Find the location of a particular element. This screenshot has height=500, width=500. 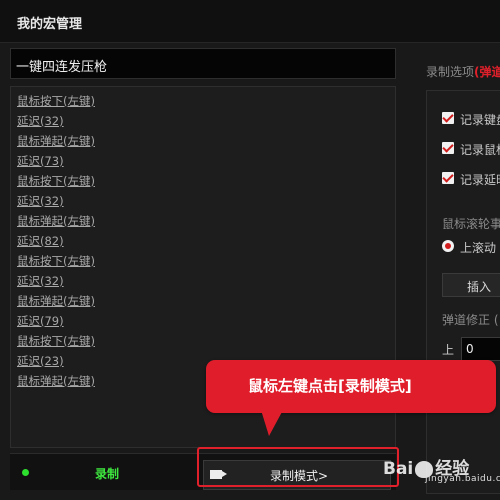

macro-name-text: 一键四连发压枪 is located at coordinates (62, 67).